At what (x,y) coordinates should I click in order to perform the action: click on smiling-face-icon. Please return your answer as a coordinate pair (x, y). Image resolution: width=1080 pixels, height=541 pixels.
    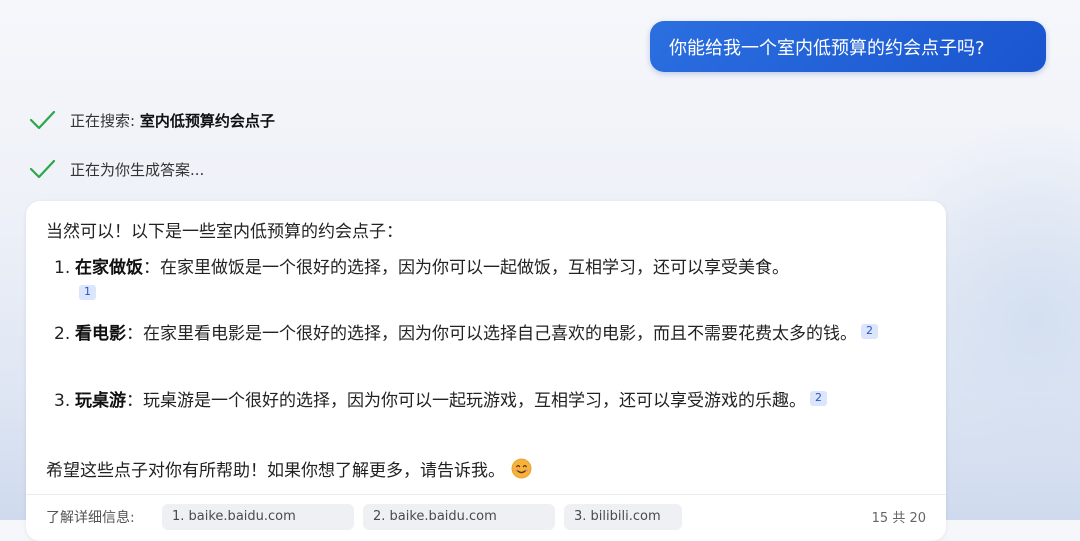
    Looking at the image, I should click on (521, 468).